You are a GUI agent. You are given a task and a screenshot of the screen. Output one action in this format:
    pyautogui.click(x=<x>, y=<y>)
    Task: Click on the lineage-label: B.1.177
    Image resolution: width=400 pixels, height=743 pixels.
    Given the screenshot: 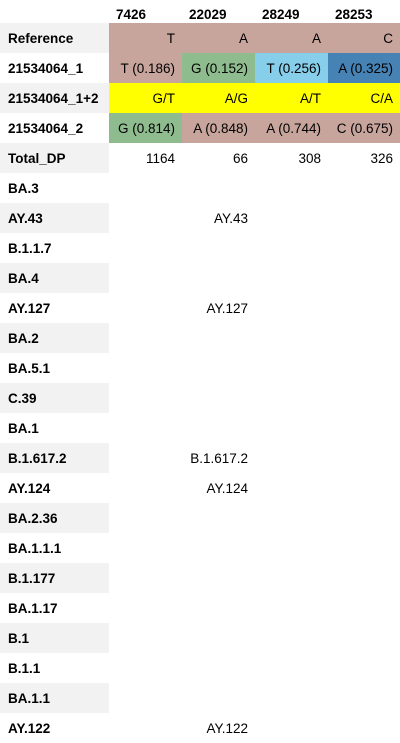 What is the action you would take?
    pyautogui.click(x=54, y=578)
    